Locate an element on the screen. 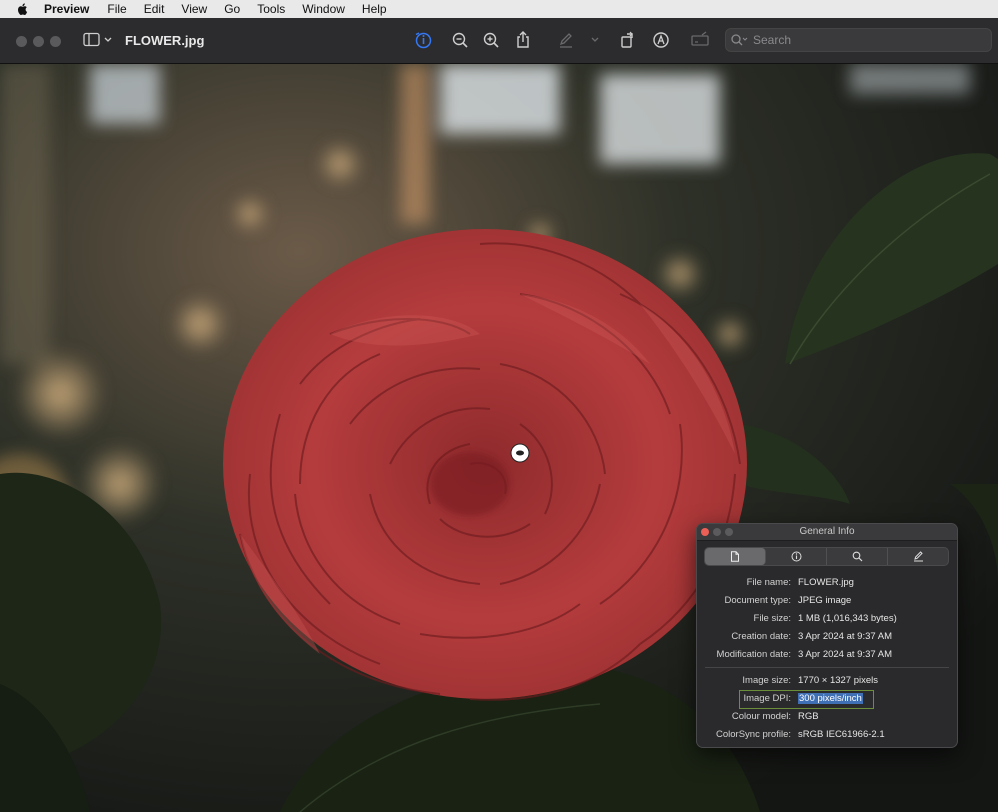  info-row-image-dpi: Image DPI: 300 pixels/inch is located at coordinates (827, 699).